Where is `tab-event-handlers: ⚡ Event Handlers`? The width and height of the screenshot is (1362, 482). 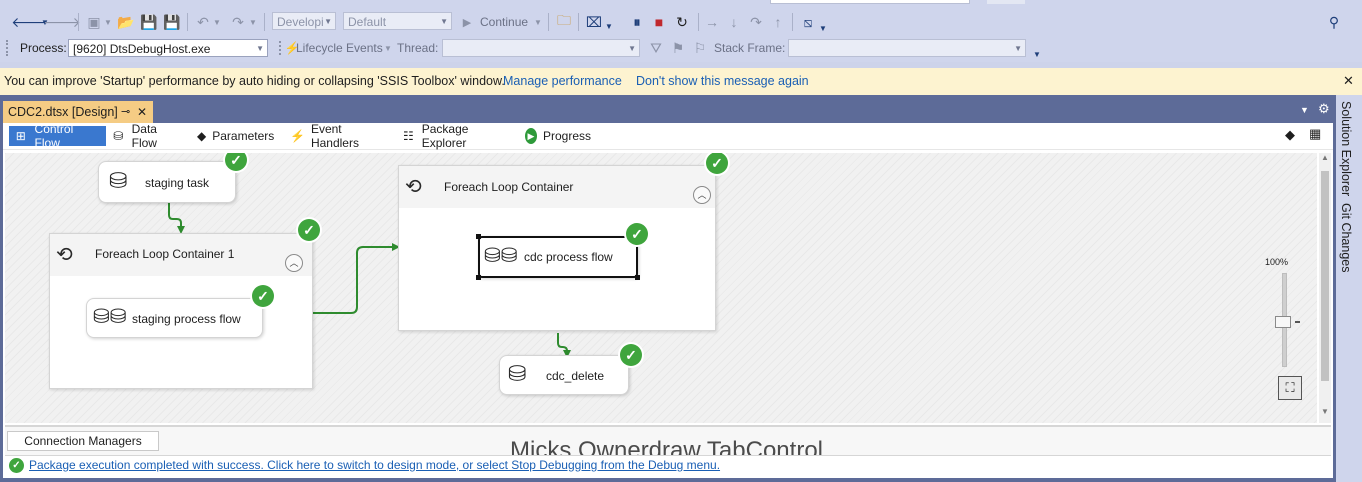 tab-event-handlers: ⚡ Event Handlers is located at coordinates (338, 136).